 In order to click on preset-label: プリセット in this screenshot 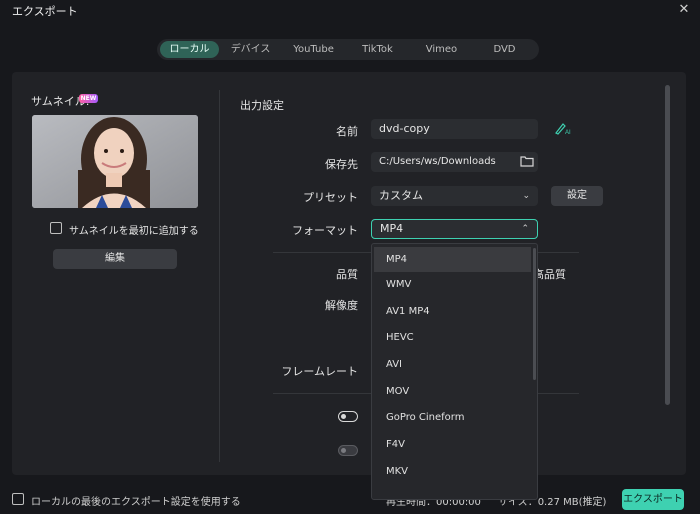, I will do `click(330, 197)`.